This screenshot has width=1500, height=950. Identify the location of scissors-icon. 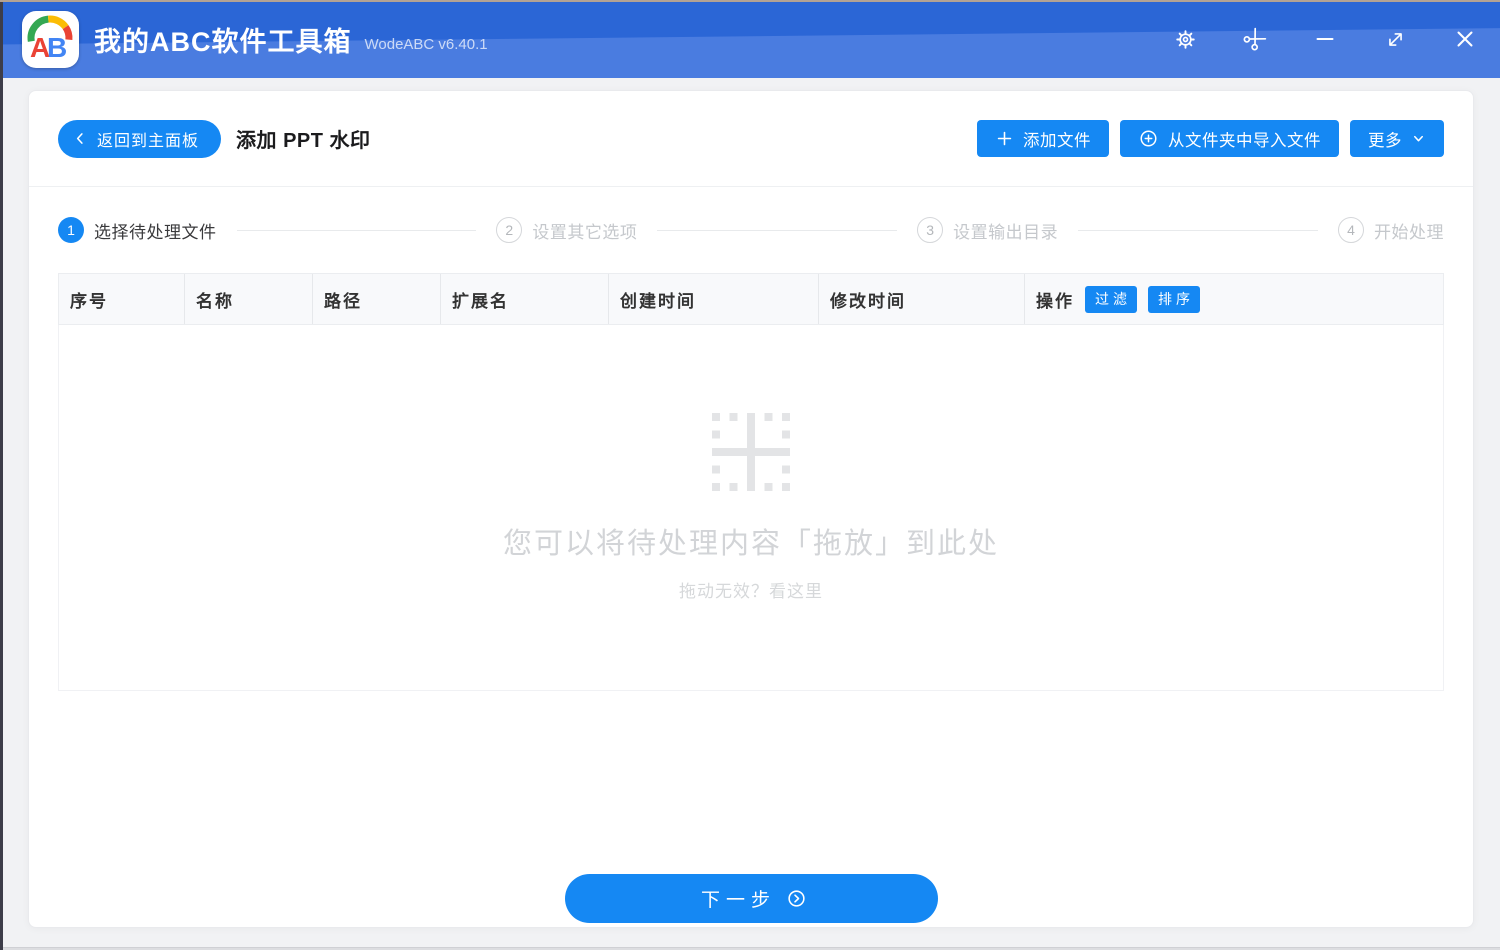
(1255, 39).